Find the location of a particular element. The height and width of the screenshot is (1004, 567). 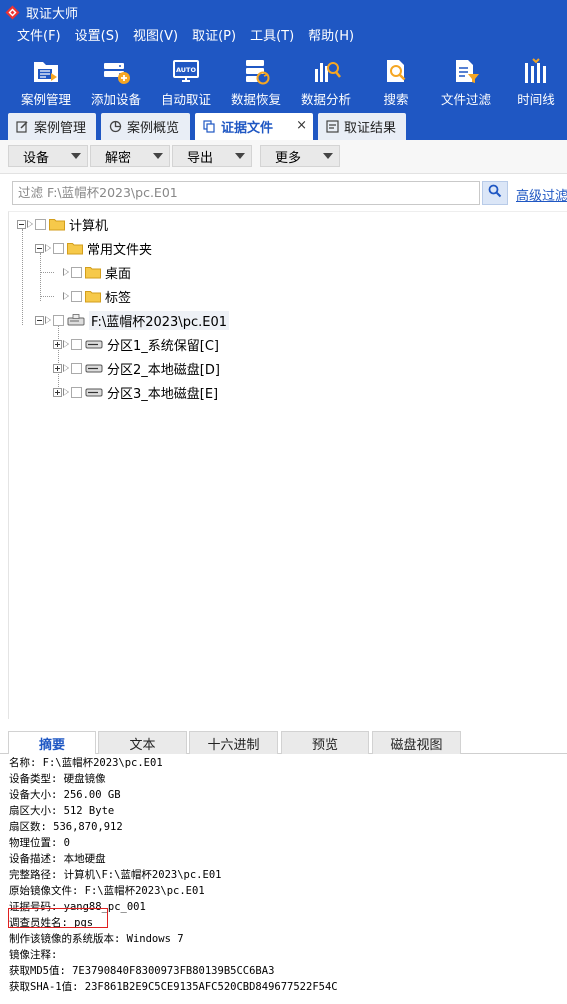

menu-help: 帮助(H) is located at coordinates (331, 37).